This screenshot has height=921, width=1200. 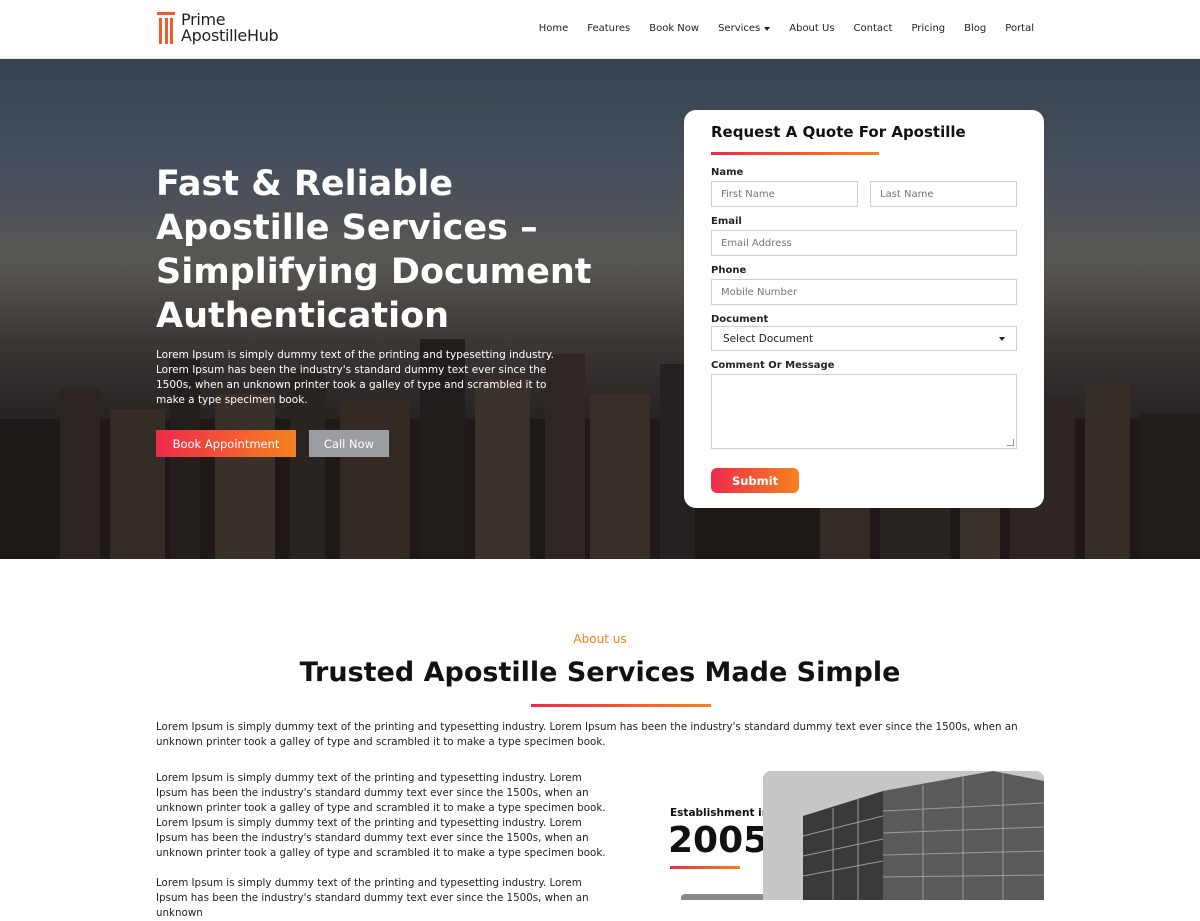 What do you see at coordinates (621, 705) in the screenshot?
I see `about-title-underline` at bounding box center [621, 705].